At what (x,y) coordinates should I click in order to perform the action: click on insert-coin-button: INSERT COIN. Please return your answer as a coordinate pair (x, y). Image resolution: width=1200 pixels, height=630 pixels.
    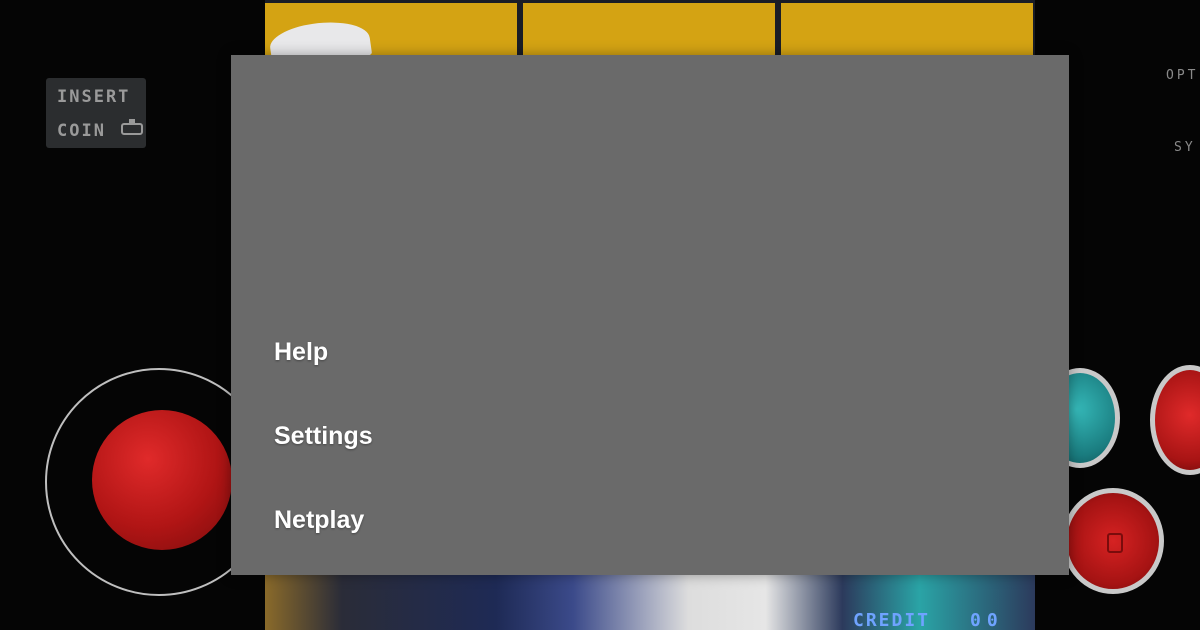
    Looking at the image, I should click on (96, 113).